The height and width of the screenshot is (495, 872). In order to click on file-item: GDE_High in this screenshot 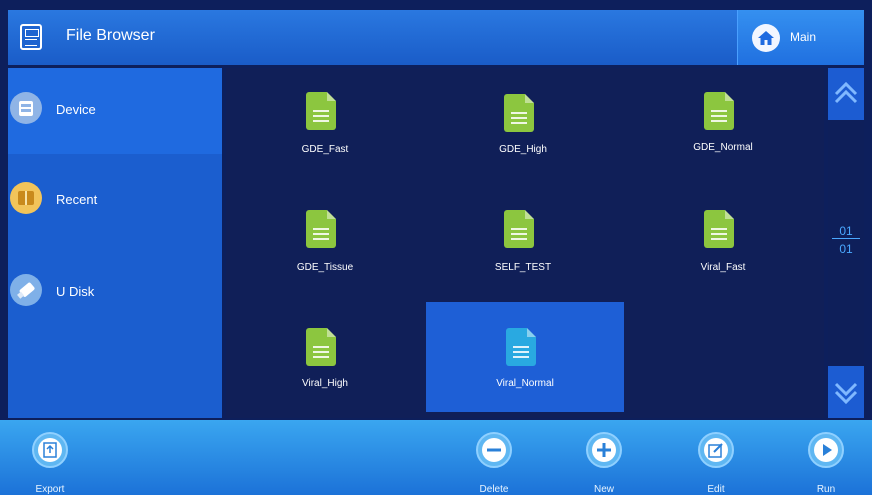, I will do `click(523, 123)`.